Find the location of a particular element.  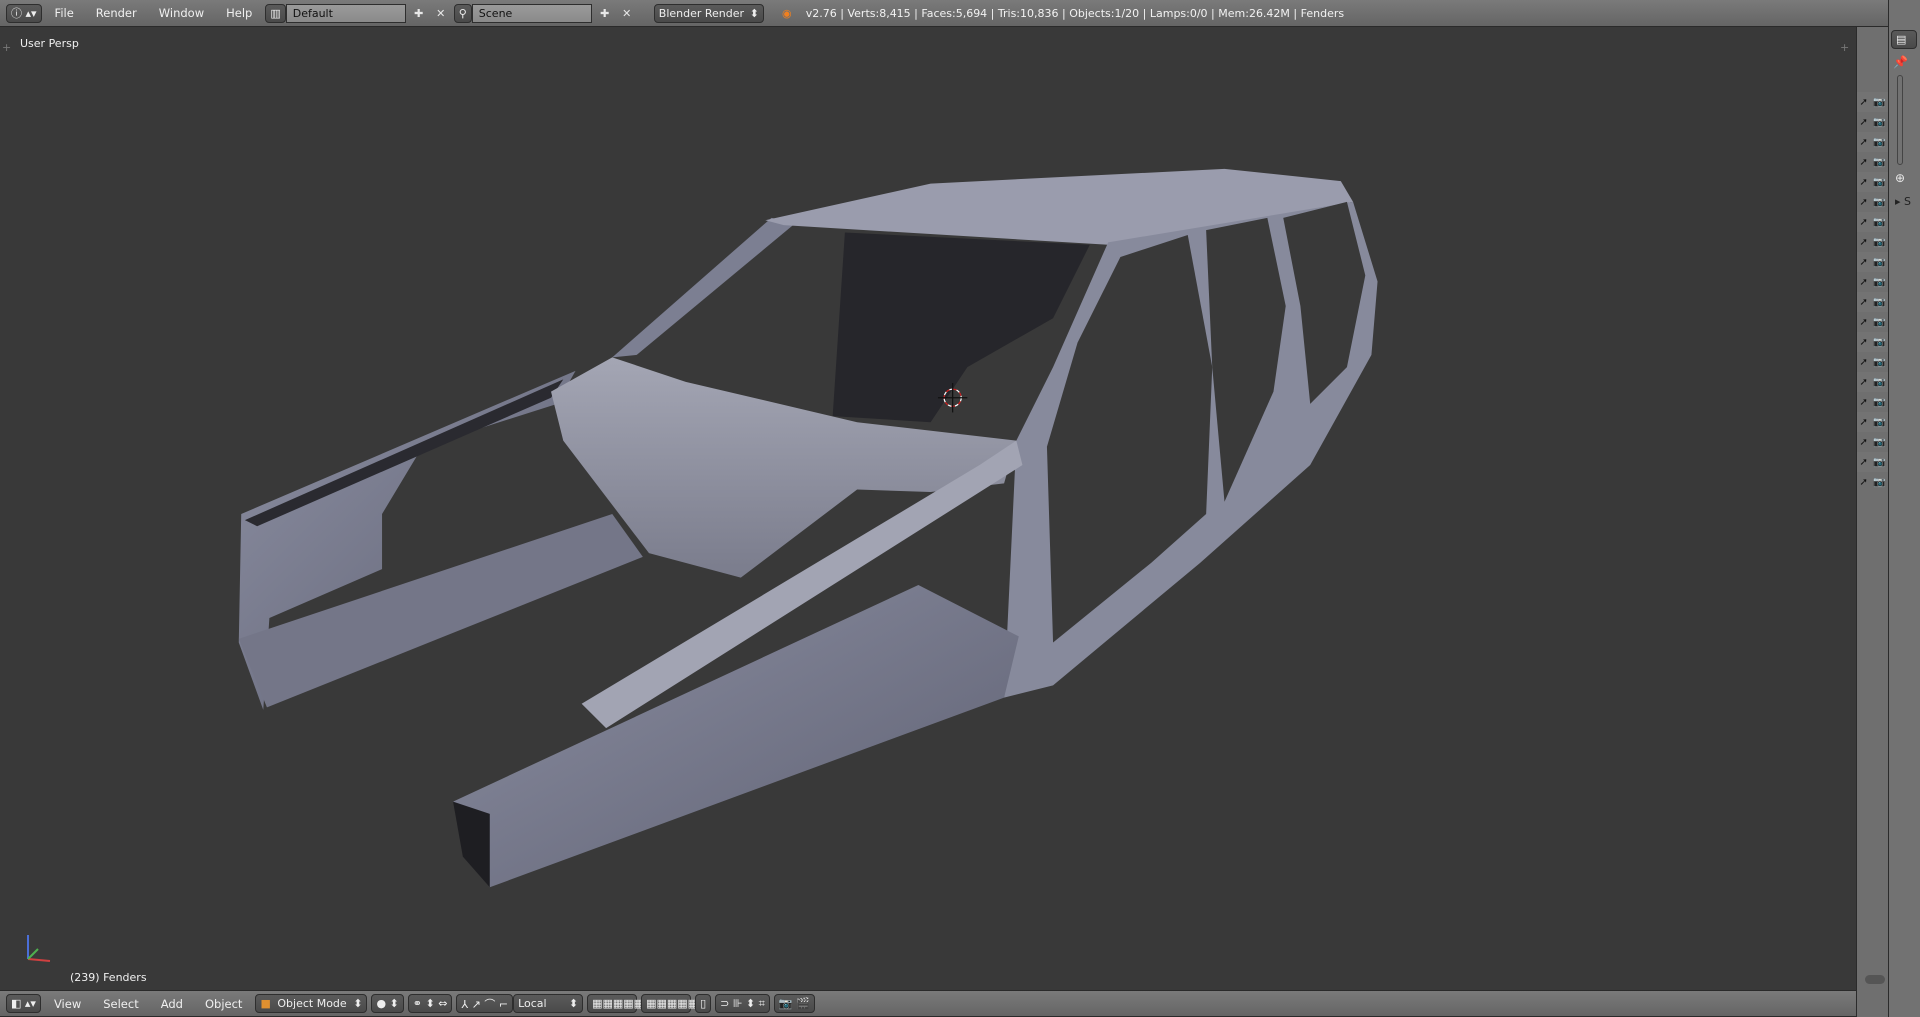

scrollbar is located at coordinates (1875, 979).